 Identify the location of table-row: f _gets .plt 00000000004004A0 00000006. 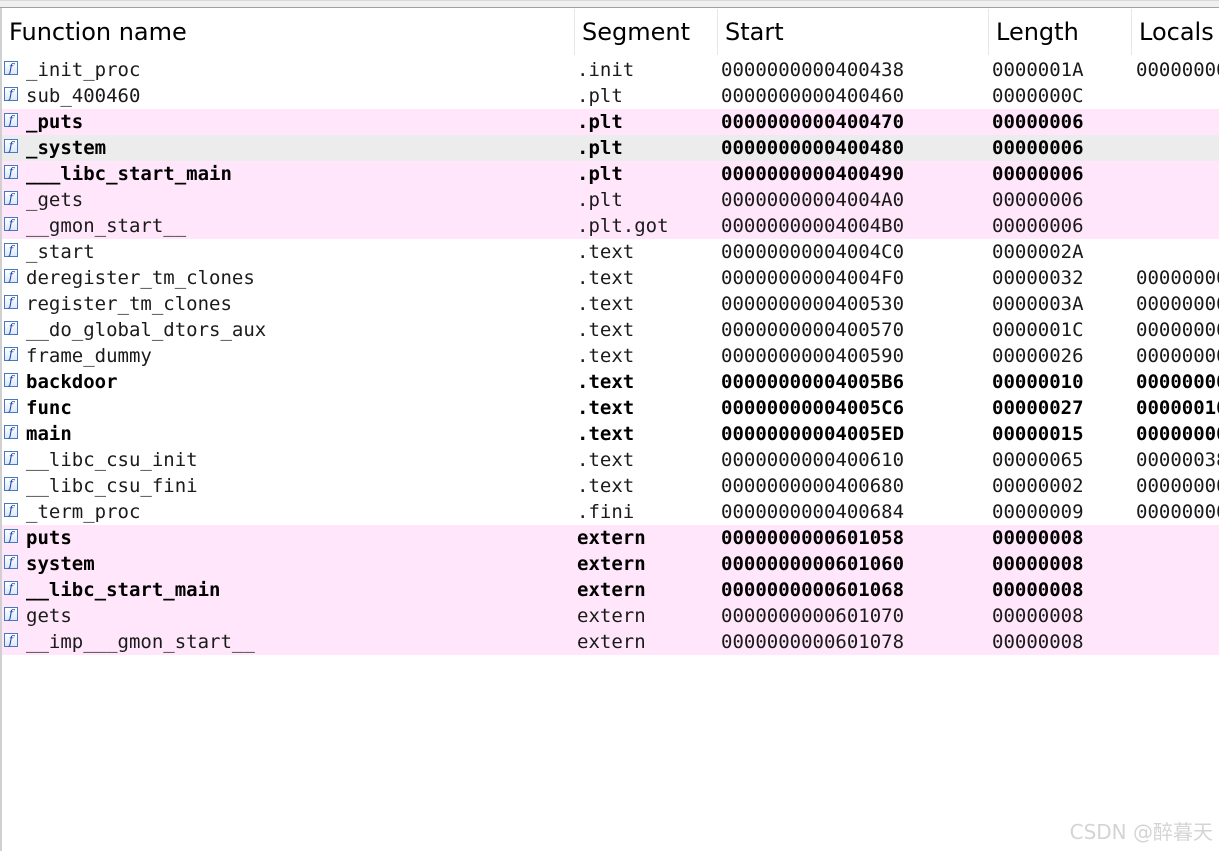
(610, 200).